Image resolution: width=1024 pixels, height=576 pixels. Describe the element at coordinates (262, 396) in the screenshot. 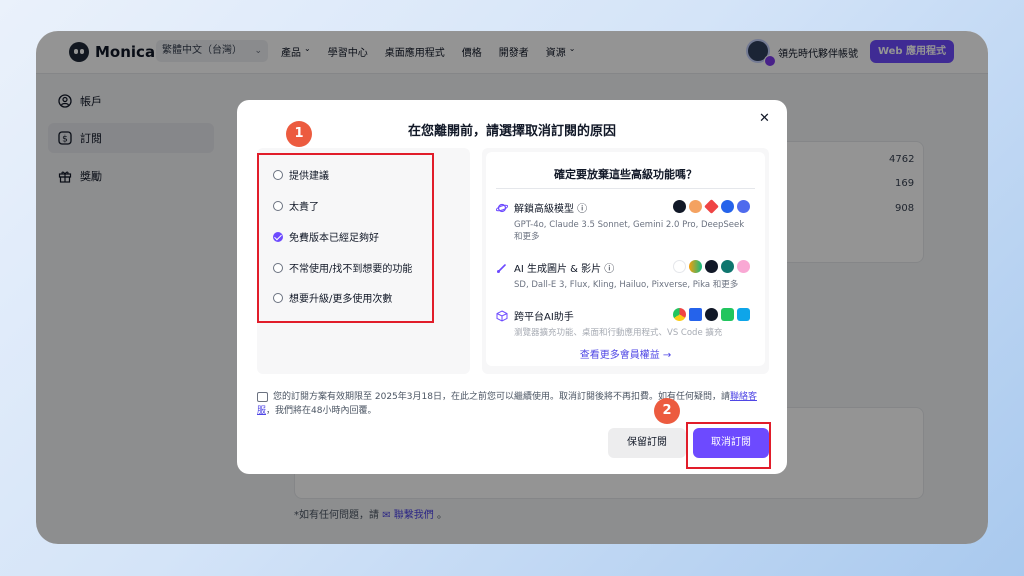

I see `chat-icon` at that location.